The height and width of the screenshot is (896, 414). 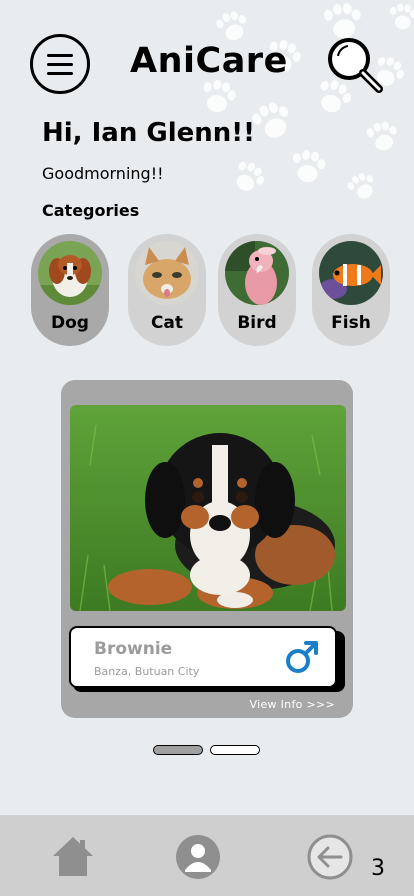 I want to click on view-info-link: View Info >>>, so click(x=292, y=704).